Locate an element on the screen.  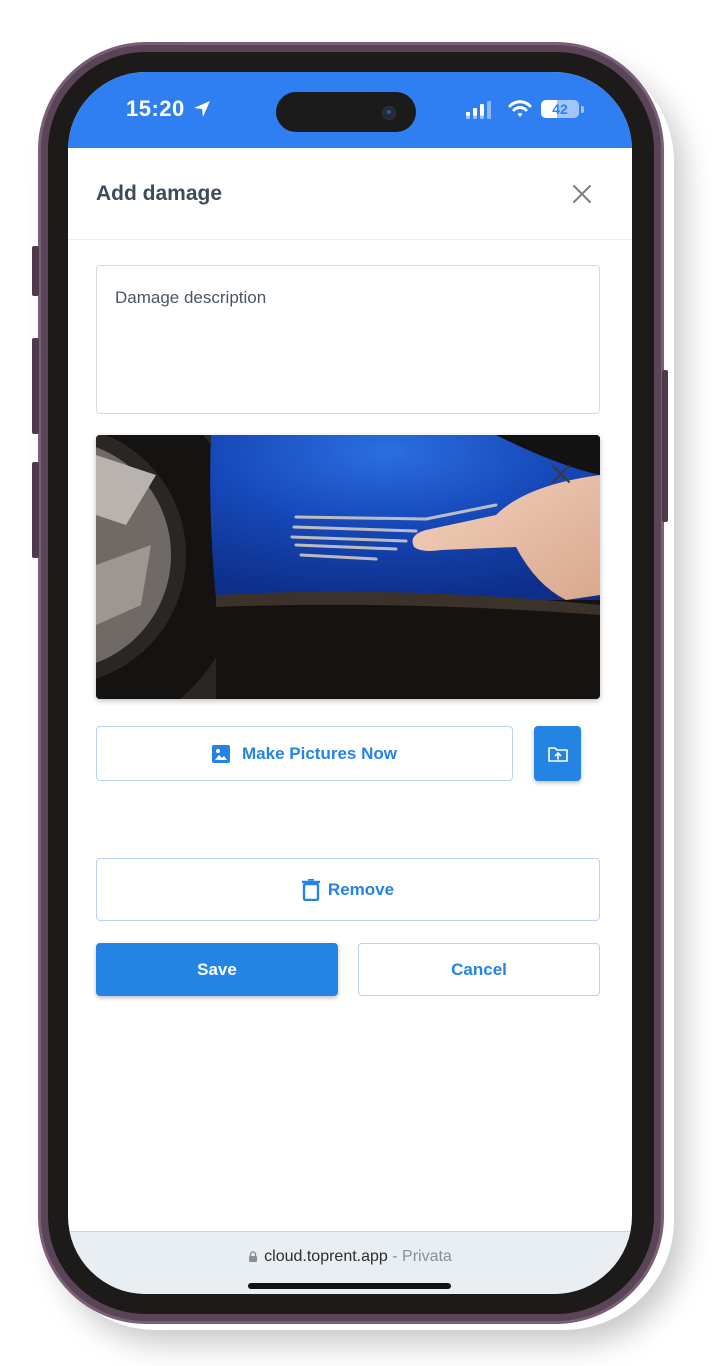
battery-percent: 42 is located at coordinates (560, 109).